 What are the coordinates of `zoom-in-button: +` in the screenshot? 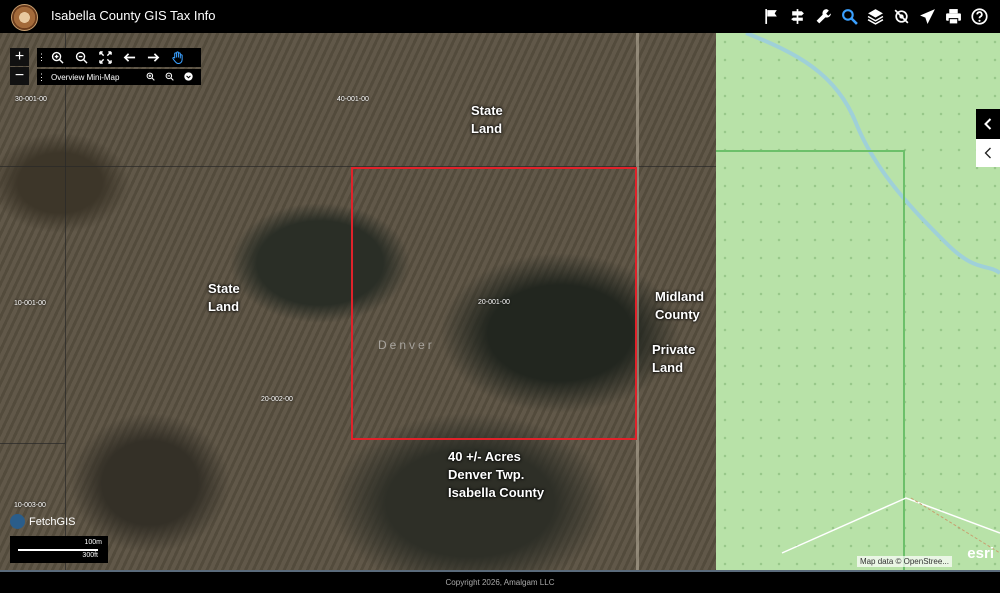 It's located at (19, 57).